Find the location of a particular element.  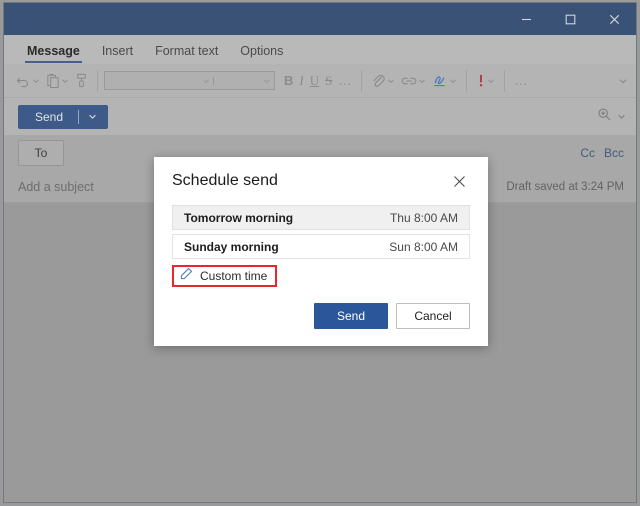

importance-button is located at coordinates (485, 81).